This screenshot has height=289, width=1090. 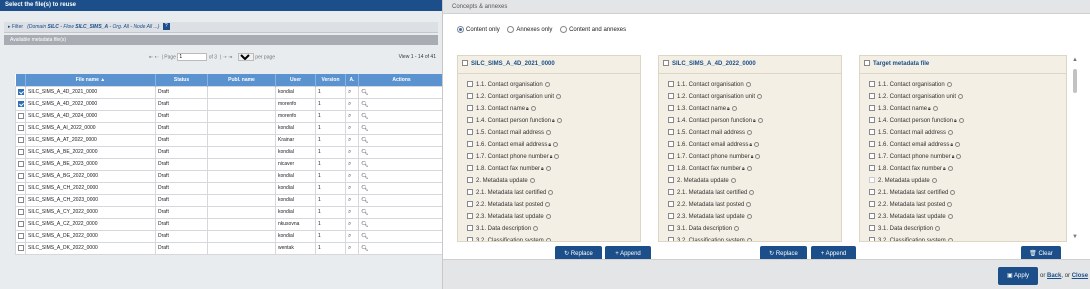 What do you see at coordinates (549, 157) in the screenshot?
I see `concept-item: 1.7. Contact phone number🔒︎` at bounding box center [549, 157].